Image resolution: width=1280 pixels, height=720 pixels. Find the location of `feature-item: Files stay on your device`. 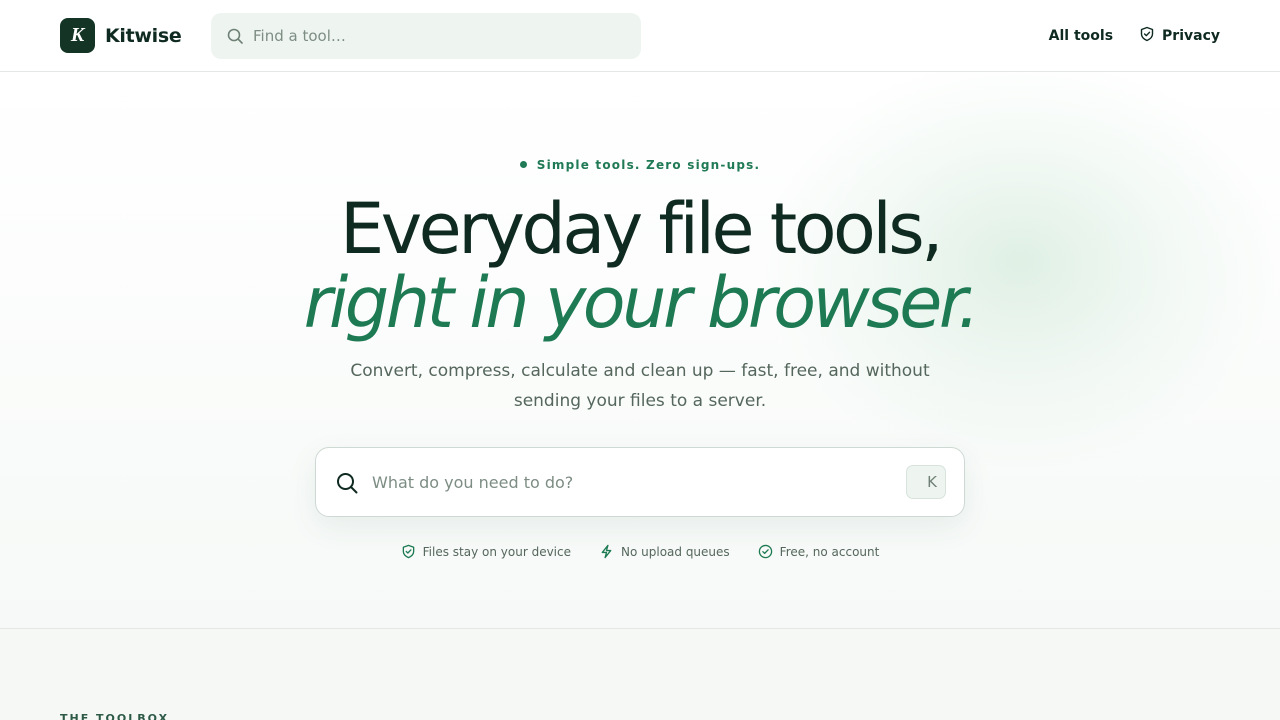

feature-item: Files stay on your device is located at coordinates (486, 551).